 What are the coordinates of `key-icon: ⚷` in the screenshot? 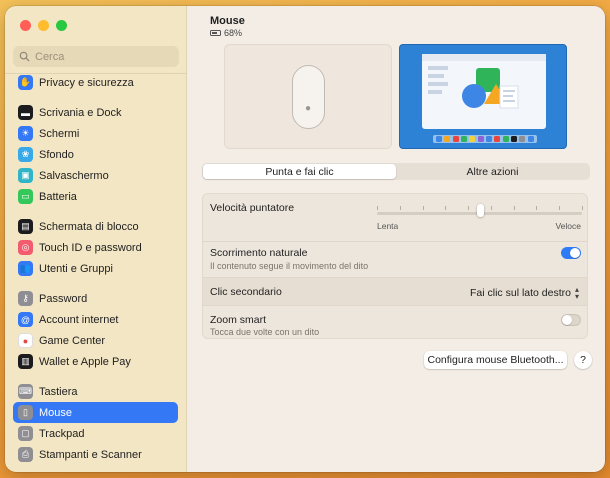 It's located at (25, 298).